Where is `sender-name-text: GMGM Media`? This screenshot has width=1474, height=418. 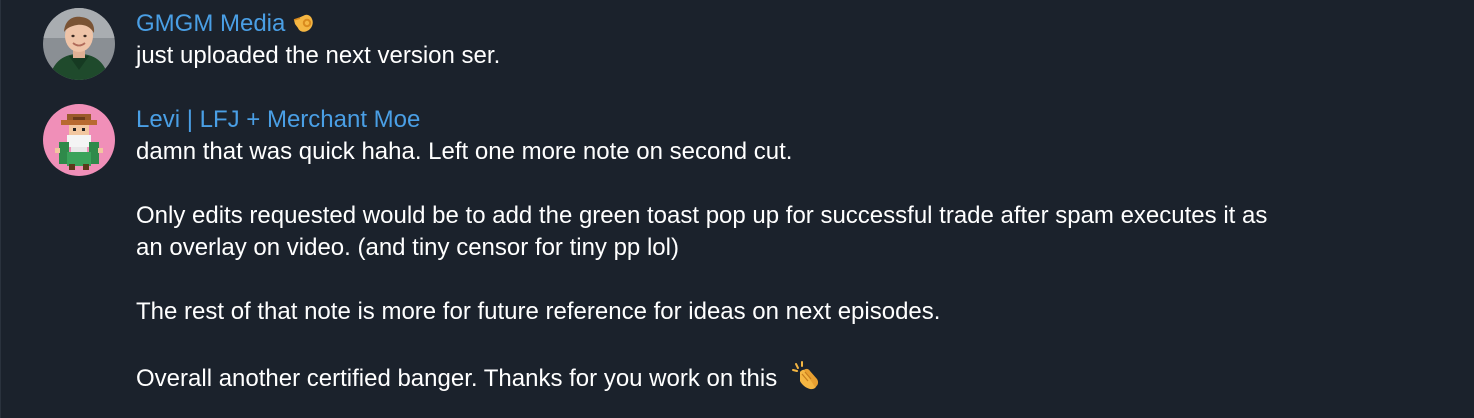 sender-name-text: GMGM Media is located at coordinates (210, 24).